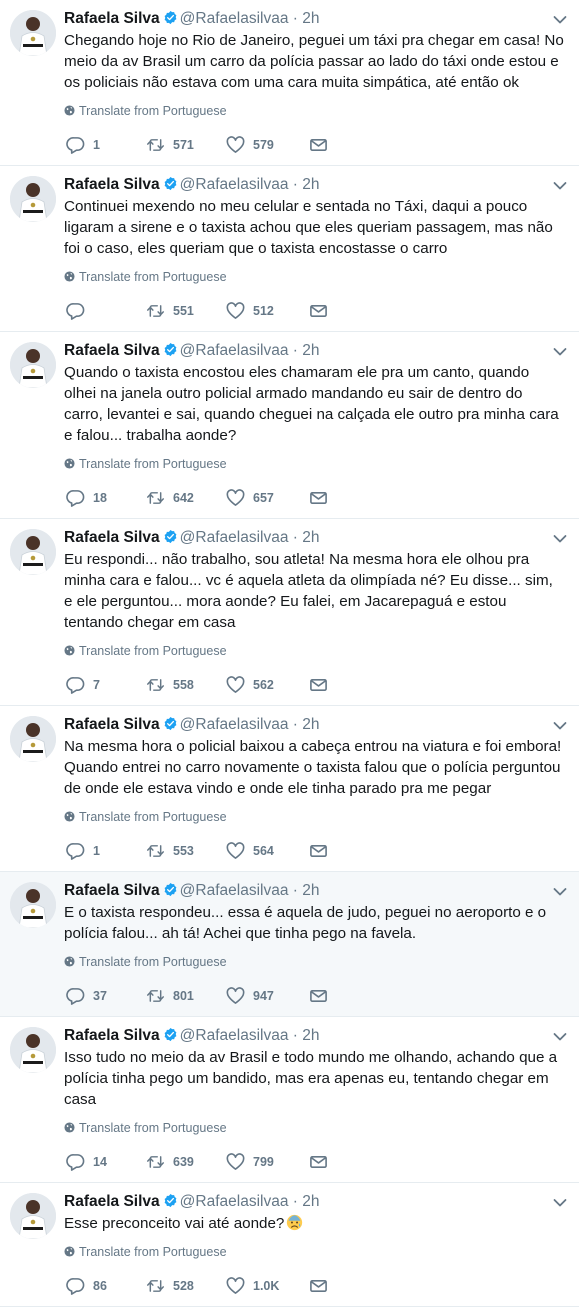  Describe the element at coordinates (235, 1285) in the screenshot. I see `heart-icon` at that location.